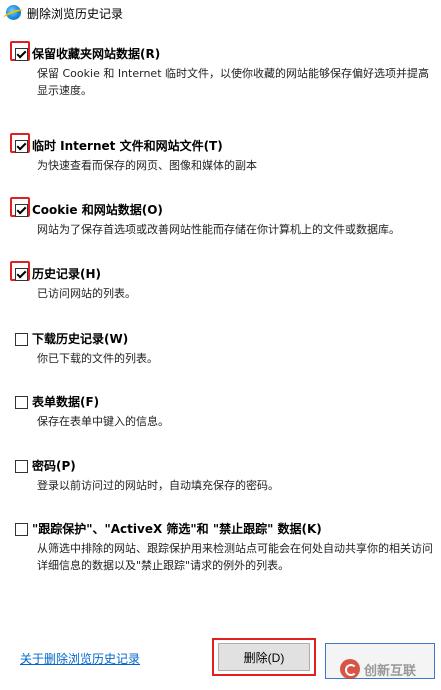  What do you see at coordinates (21, 274) in the screenshot?
I see `checkbox-history` at bounding box center [21, 274].